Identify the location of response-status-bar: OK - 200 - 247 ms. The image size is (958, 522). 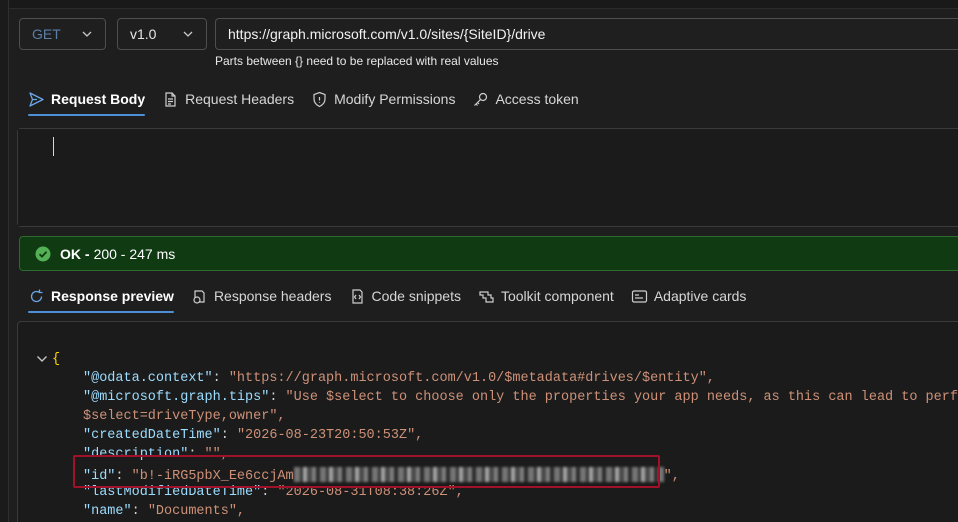
(488, 253).